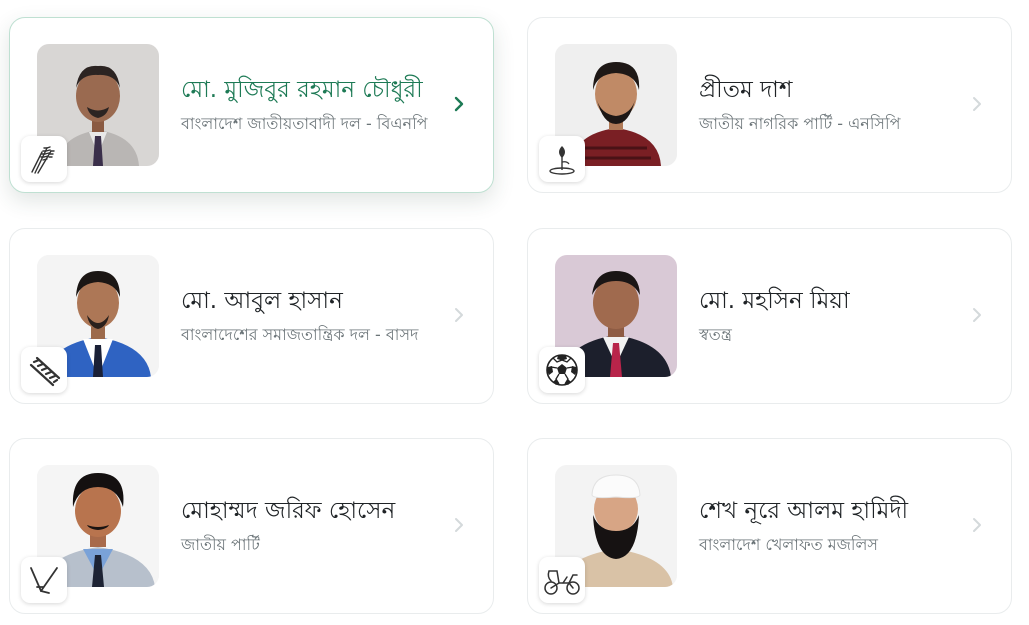  I want to click on candidate-info: মোহাম্মদ জরিফ হোসেন জাতীয় পার্টি, so click(308, 527).